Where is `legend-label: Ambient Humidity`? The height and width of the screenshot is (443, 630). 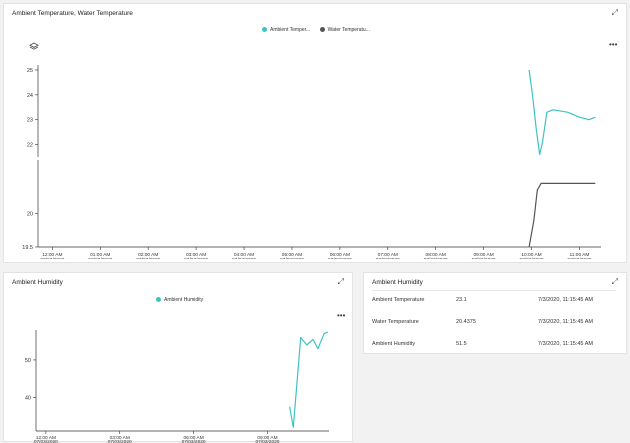
legend-label: Ambient Humidity is located at coordinates (184, 300).